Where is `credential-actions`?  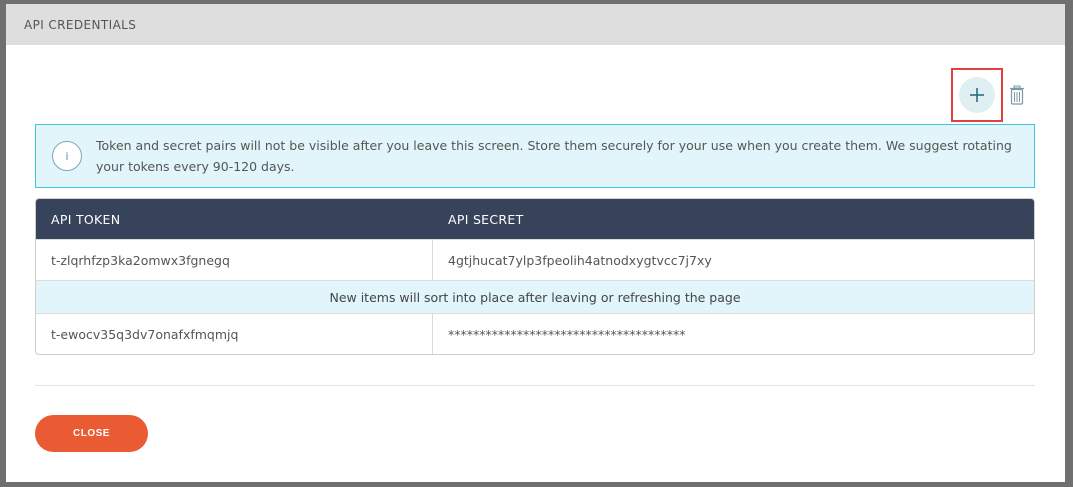
credential-actions is located at coordinates (988, 95).